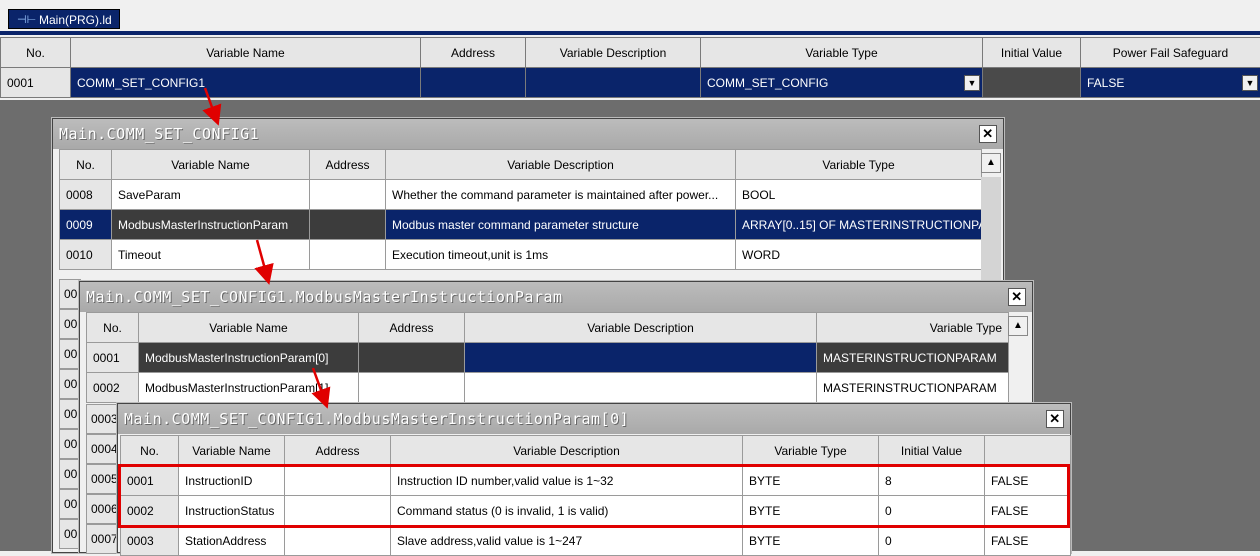  Describe the element at coordinates (1028, 451) in the screenshot. I see `col-power-fail-safeguard` at that location.